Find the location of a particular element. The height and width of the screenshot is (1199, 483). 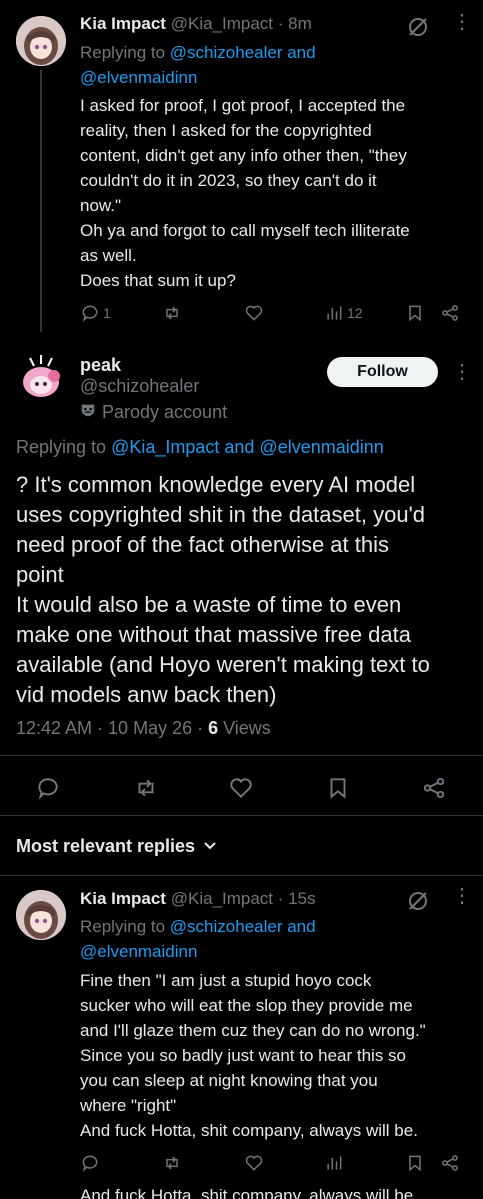

parody-mask-icon is located at coordinates (88, 412).